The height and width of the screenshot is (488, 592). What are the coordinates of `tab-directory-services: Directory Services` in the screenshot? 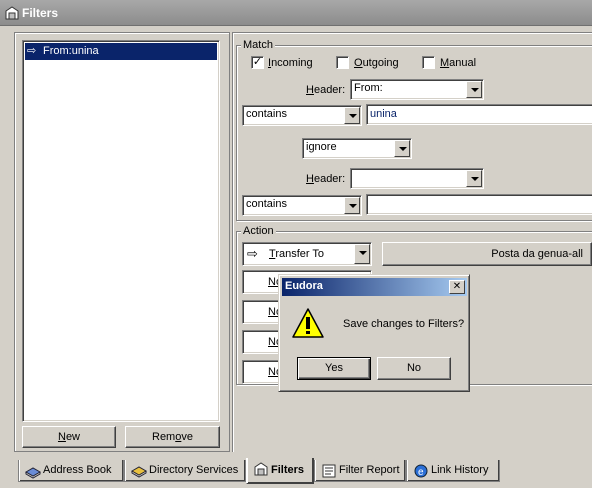 It's located at (185, 471).